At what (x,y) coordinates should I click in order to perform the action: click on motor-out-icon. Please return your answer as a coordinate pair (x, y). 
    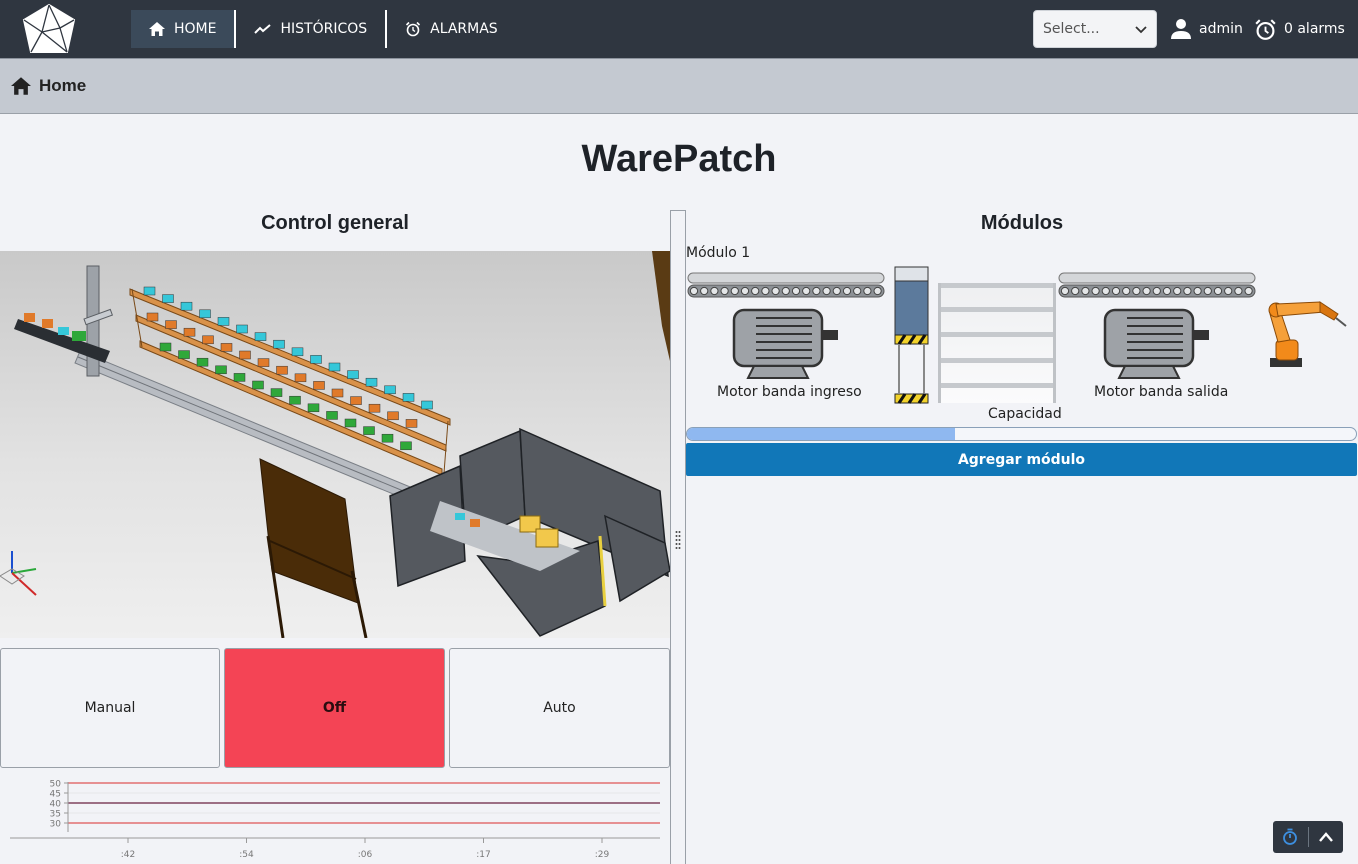
    Looking at the image, I should click on (1157, 342).